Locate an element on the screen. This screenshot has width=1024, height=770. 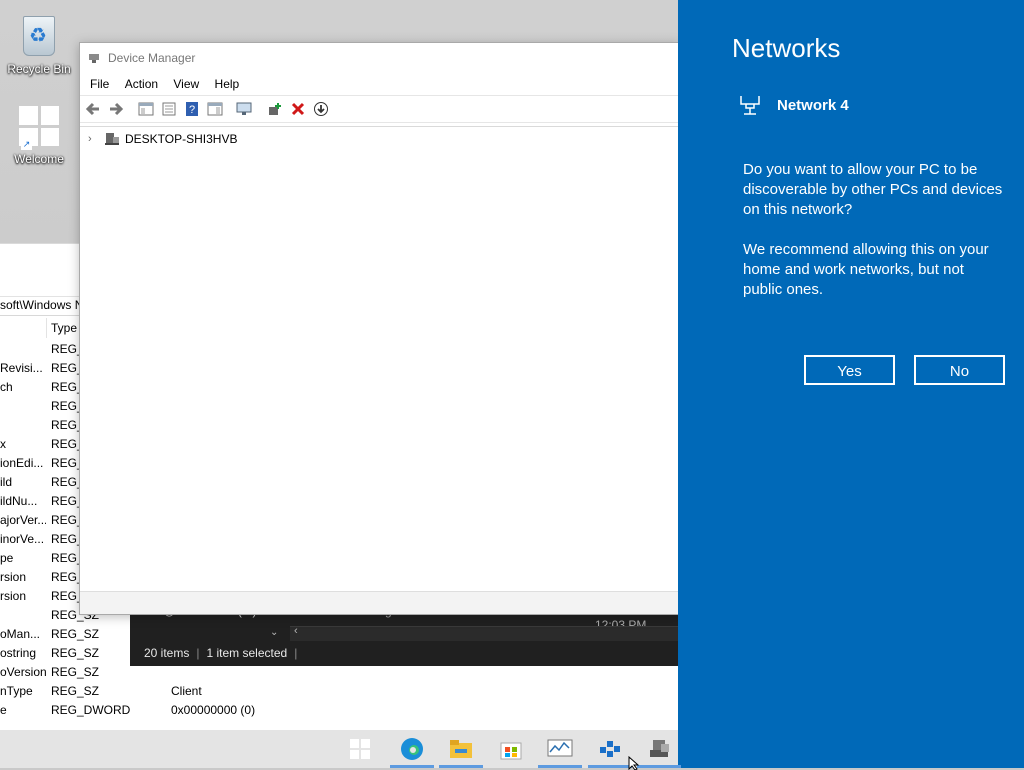
store-icon is located at coordinates (511, 749).